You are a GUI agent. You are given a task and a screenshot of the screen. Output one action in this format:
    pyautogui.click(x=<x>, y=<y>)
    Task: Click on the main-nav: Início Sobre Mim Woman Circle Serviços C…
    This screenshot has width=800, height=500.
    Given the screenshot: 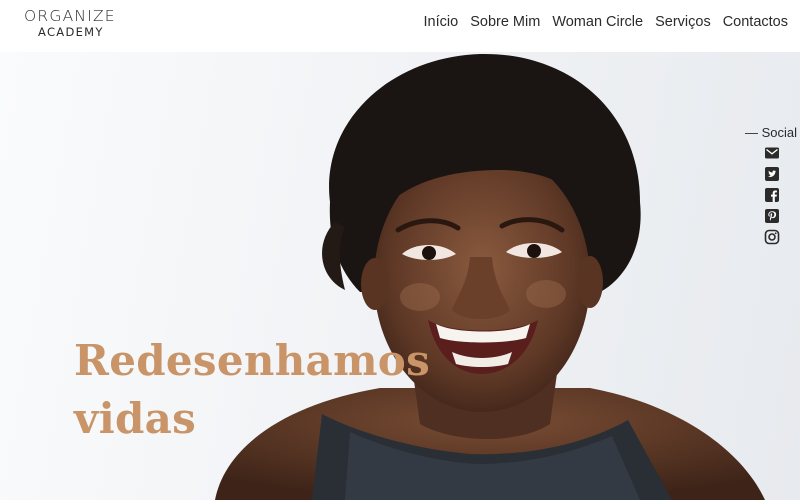 What is the action you would take?
    pyautogui.click(x=606, y=22)
    